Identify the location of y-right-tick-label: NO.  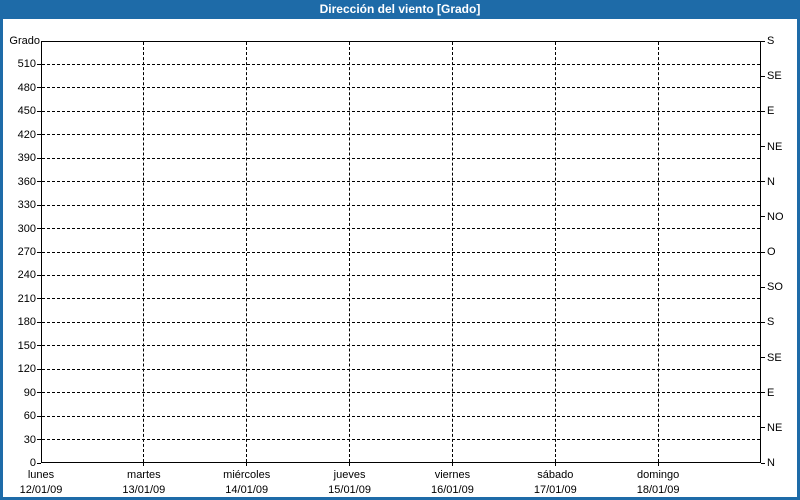
(775, 216).